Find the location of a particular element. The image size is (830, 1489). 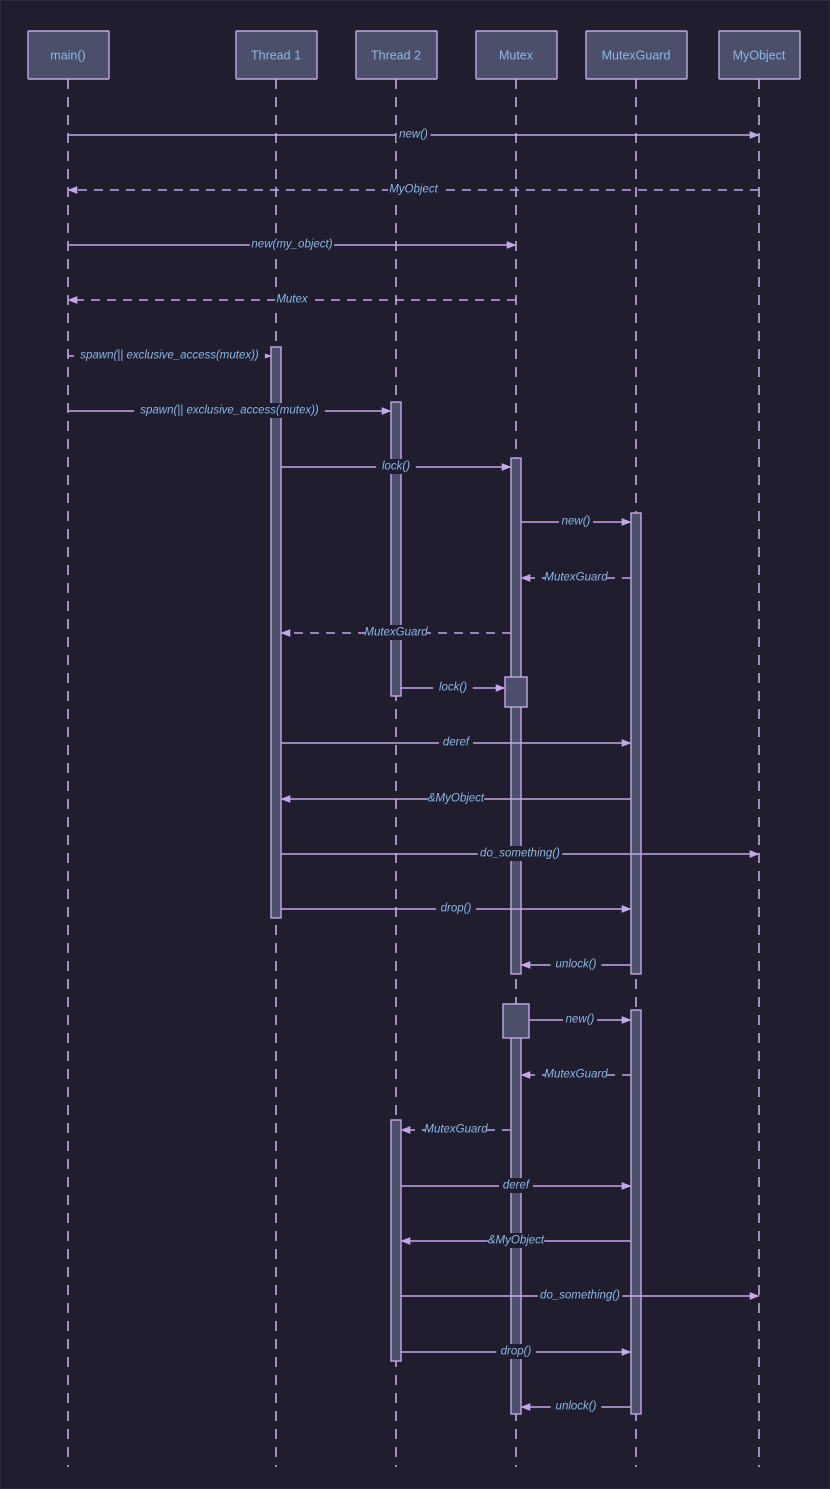

message-m20: deref is located at coordinates (516, 1185).